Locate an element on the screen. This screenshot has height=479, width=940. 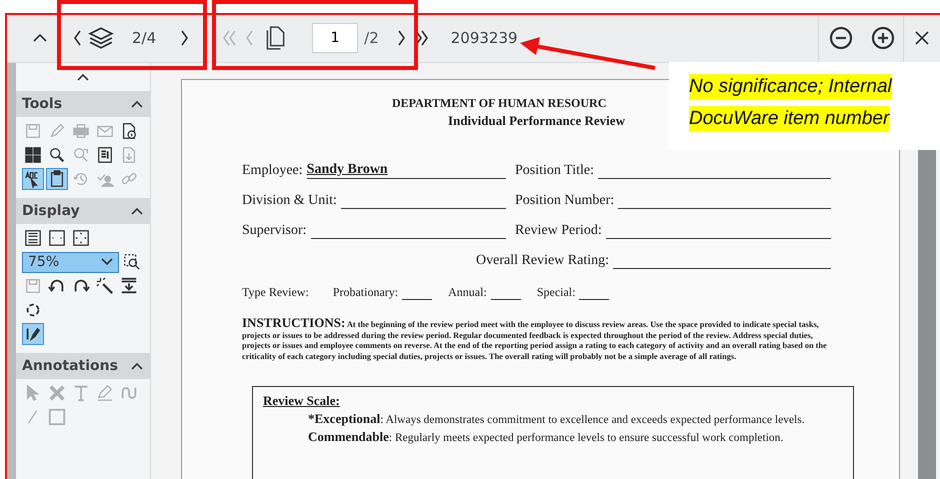
page-total: /2 is located at coordinates (371, 38).